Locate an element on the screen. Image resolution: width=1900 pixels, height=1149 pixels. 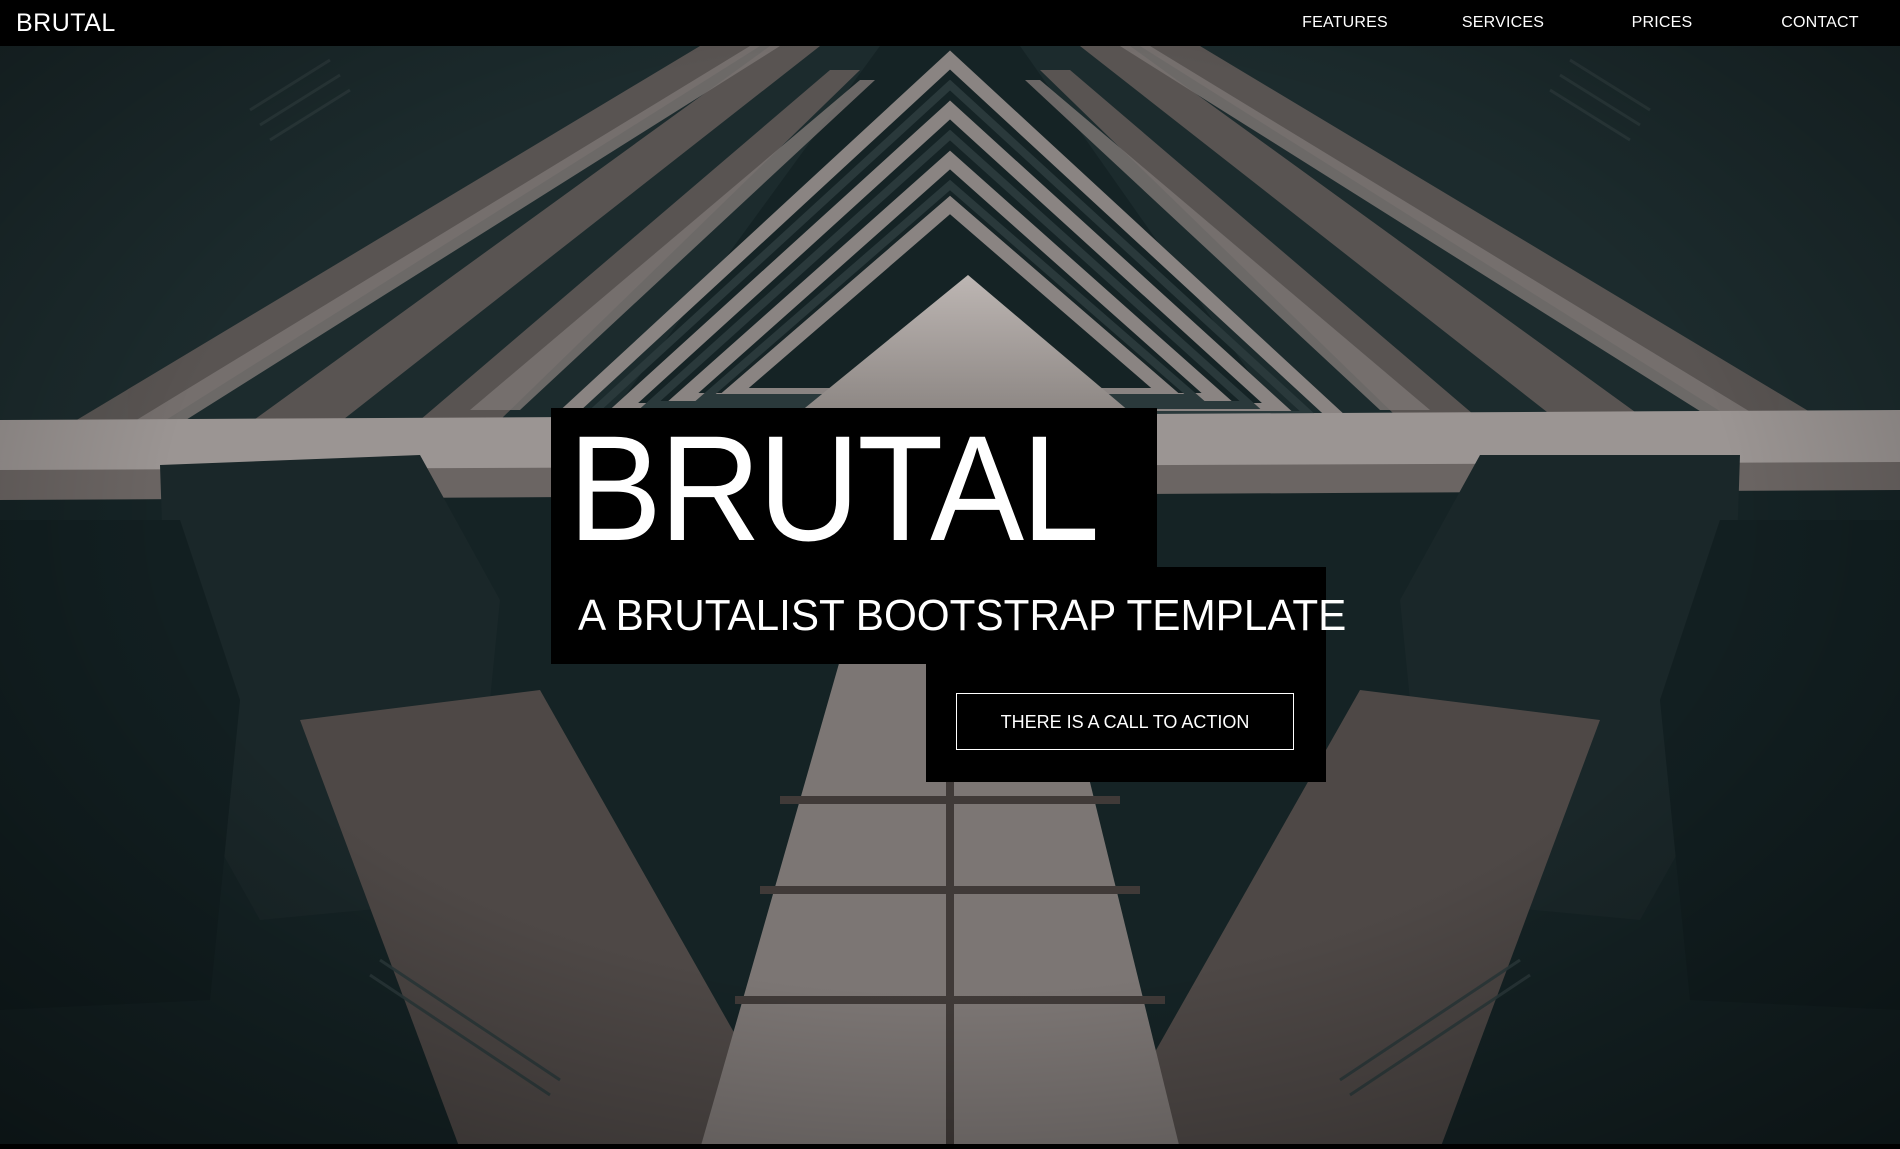
nav-link-prices: PRICES is located at coordinates (1662, 23).